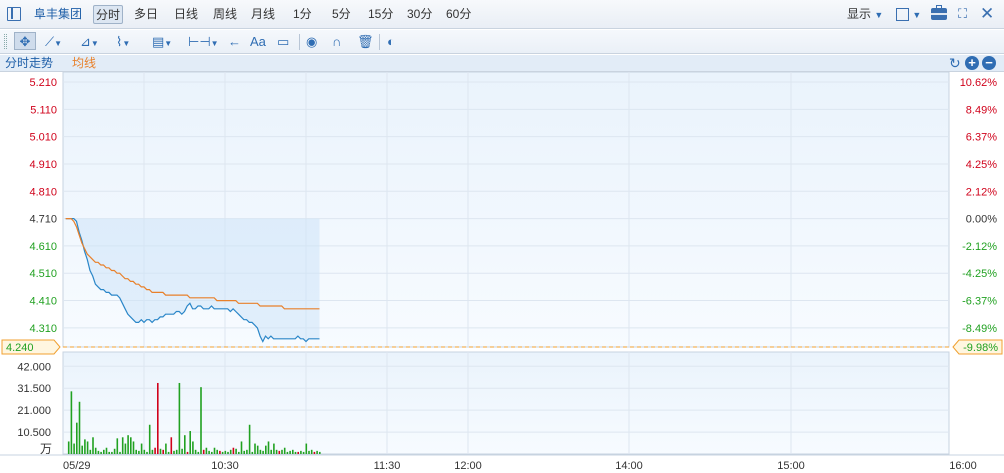  Describe the element at coordinates (391, 42) in the screenshot. I see `overlay-toggle-icon: ◐` at that location.